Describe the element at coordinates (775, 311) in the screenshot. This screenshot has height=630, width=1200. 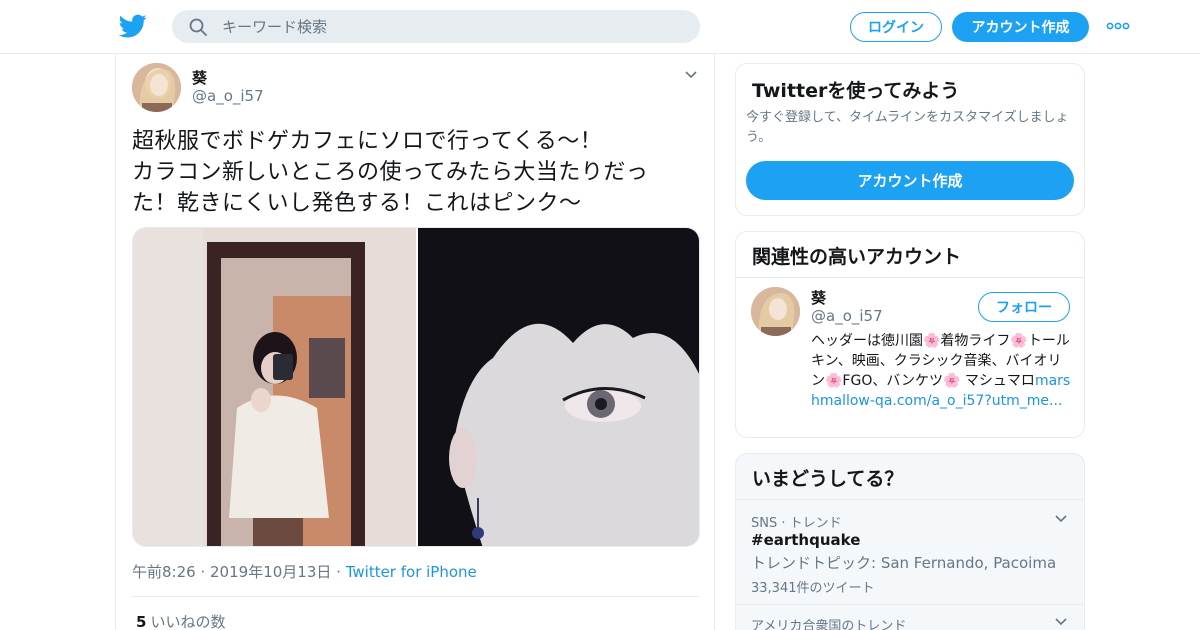
I see `related-account-avatar` at that location.